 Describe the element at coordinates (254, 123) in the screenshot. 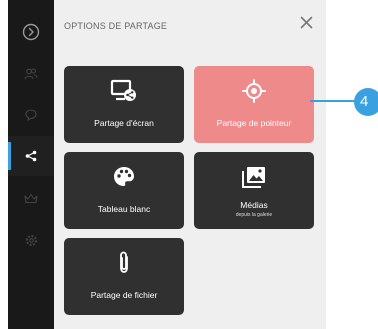

I see `tile-label: Partage de pointeur` at that location.